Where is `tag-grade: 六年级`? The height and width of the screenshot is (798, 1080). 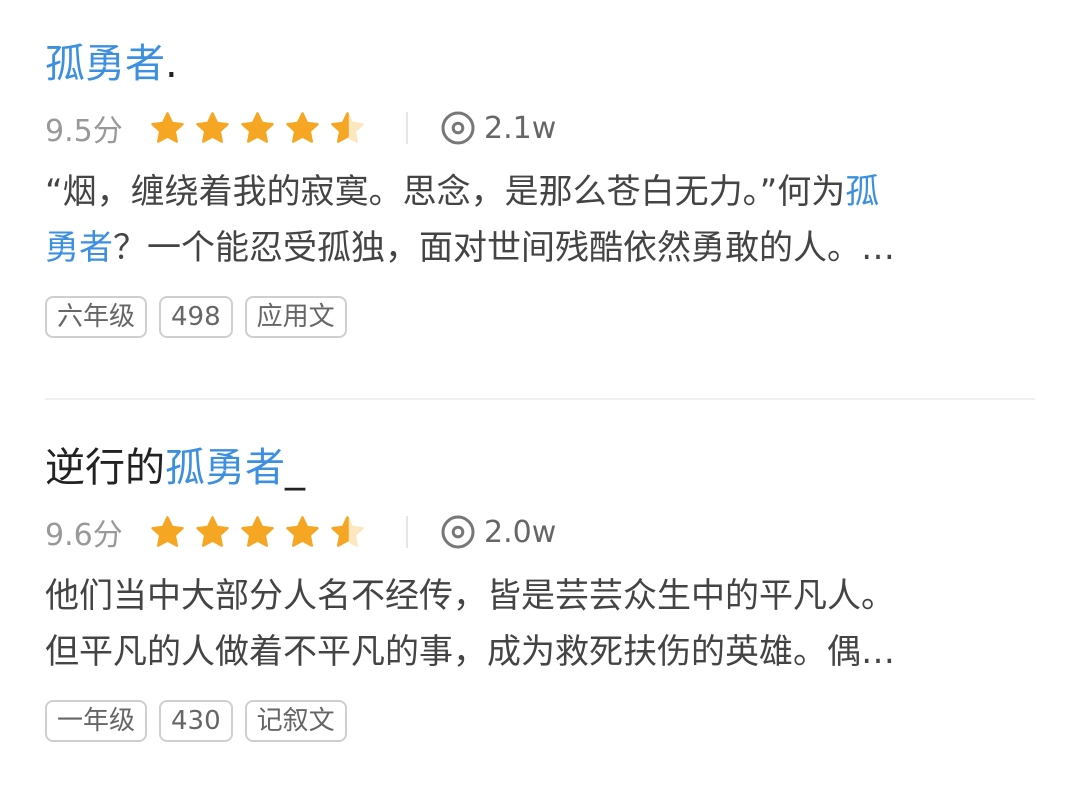
tag-grade: 六年级 is located at coordinates (96, 317).